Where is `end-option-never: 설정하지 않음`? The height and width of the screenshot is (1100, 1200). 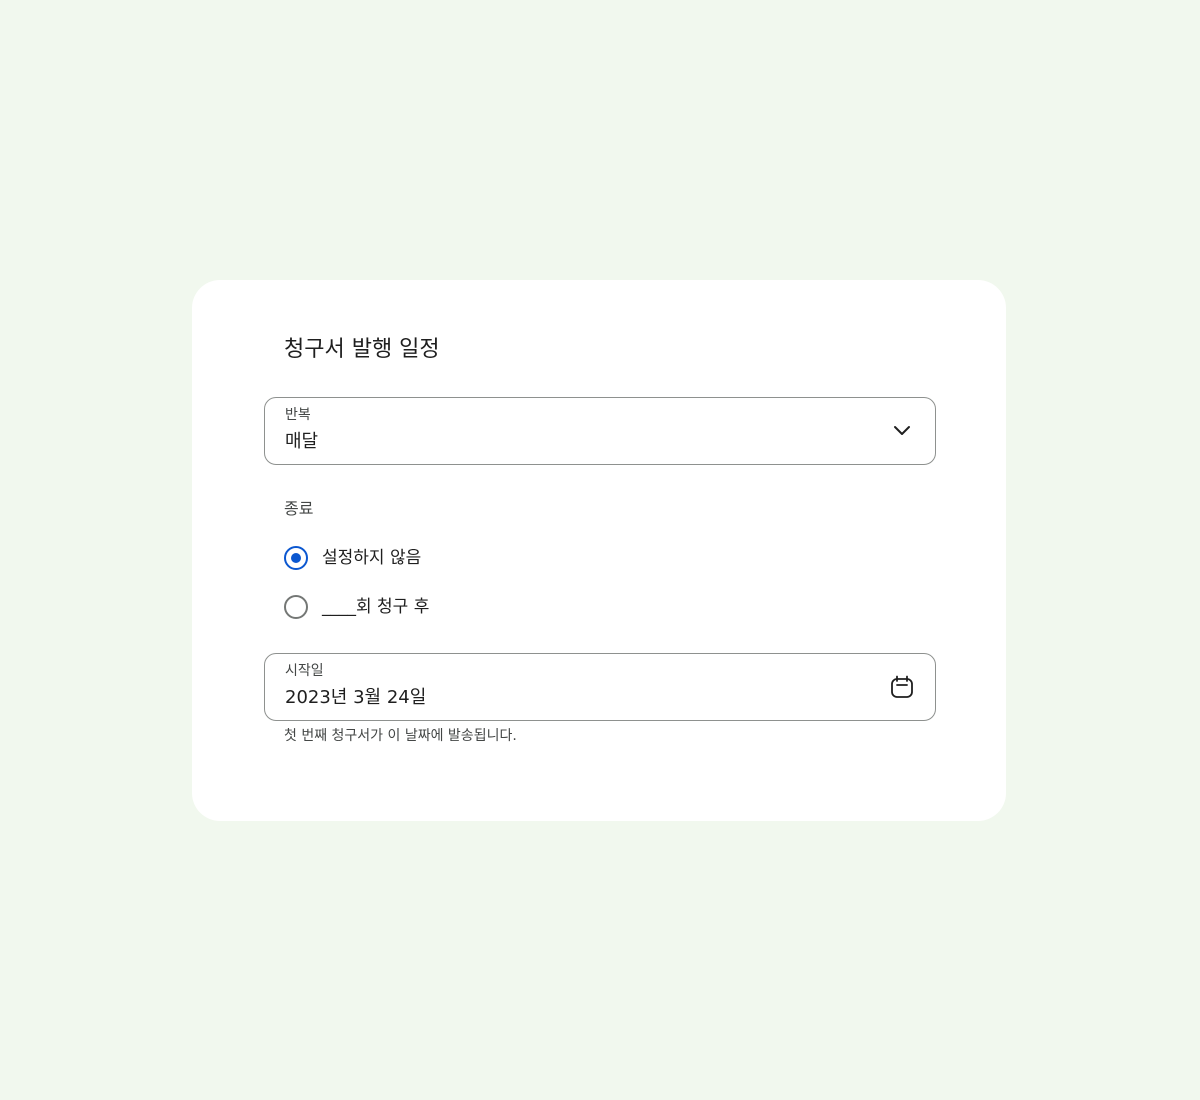 end-option-never: 설정하지 않음 is located at coordinates (352, 558).